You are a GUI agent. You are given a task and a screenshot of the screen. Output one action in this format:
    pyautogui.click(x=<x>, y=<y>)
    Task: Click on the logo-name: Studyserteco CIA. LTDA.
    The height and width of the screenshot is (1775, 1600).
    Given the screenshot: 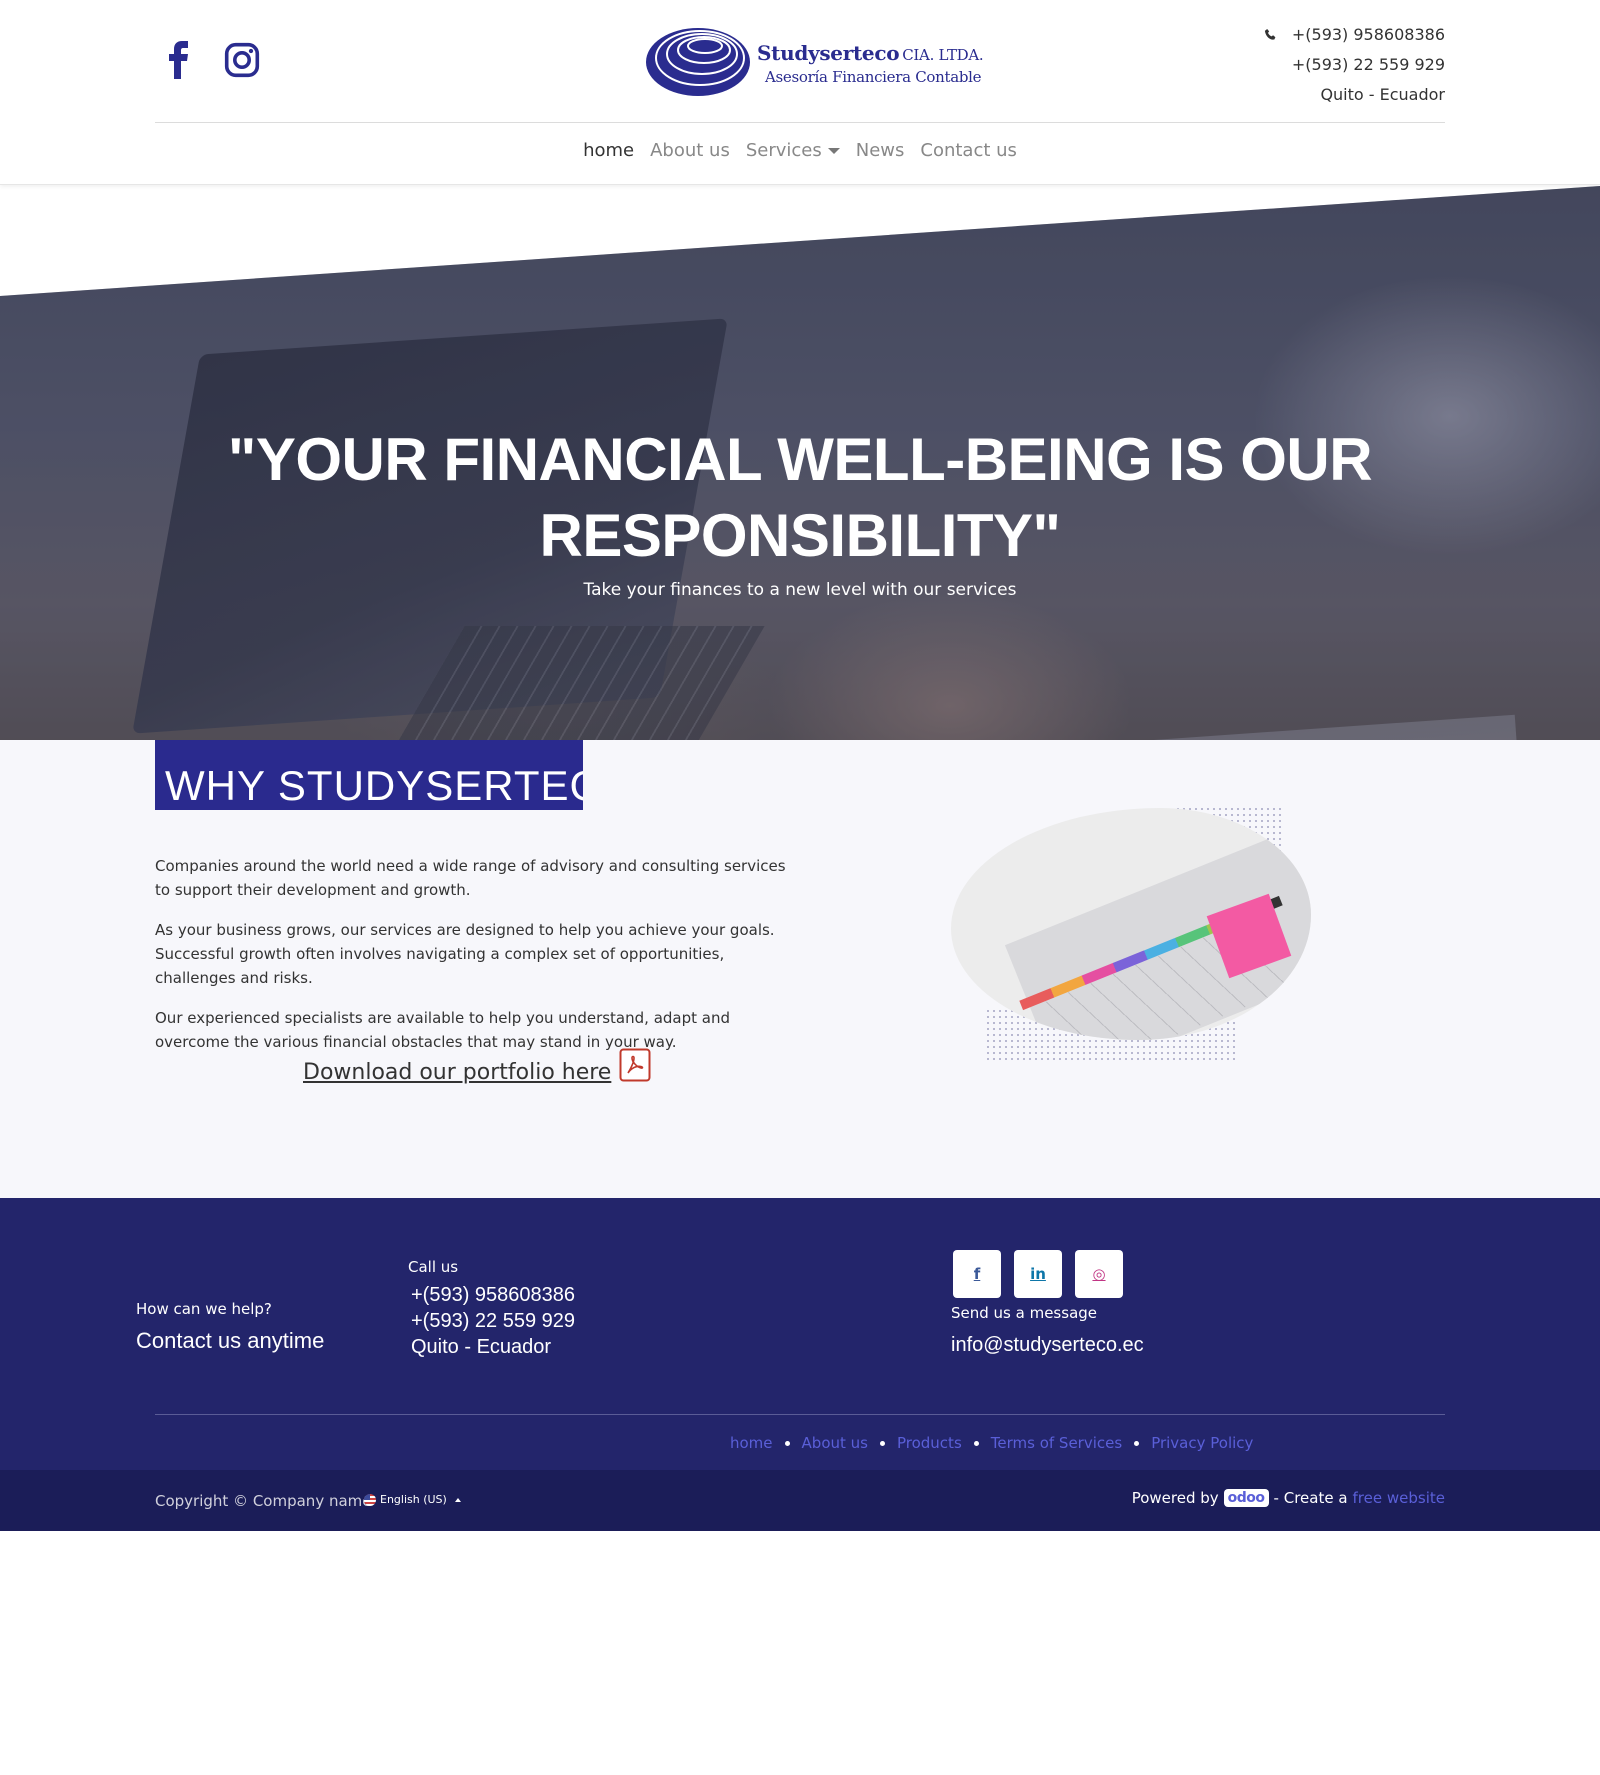 What is the action you would take?
    pyautogui.click(x=870, y=53)
    